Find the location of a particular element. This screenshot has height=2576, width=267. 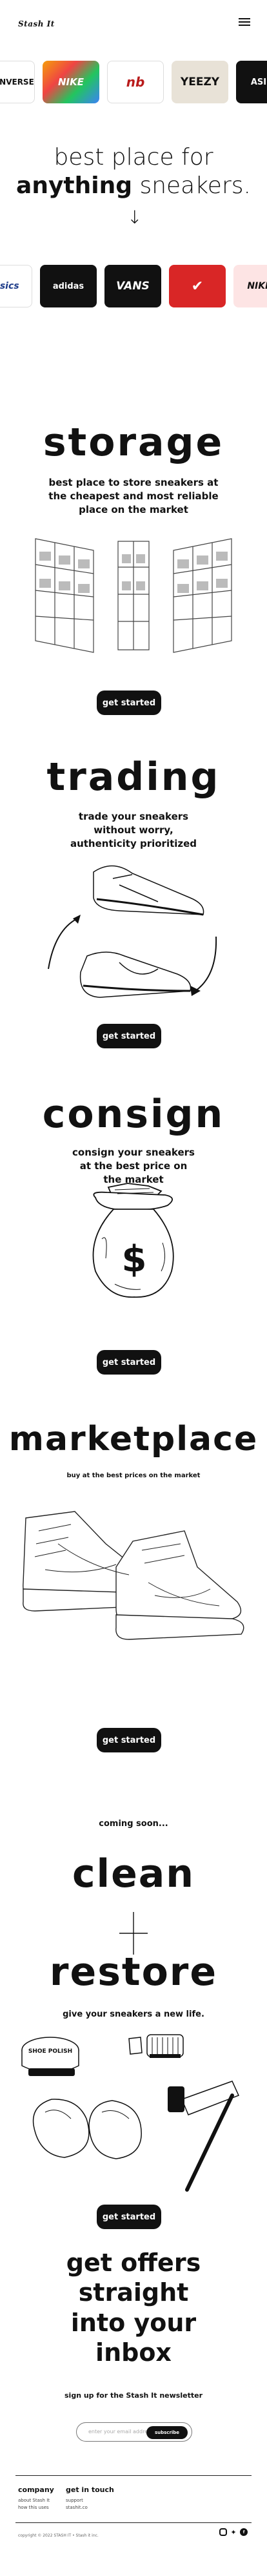

footer-contact-heading: get in touch is located at coordinates (90, 2490).